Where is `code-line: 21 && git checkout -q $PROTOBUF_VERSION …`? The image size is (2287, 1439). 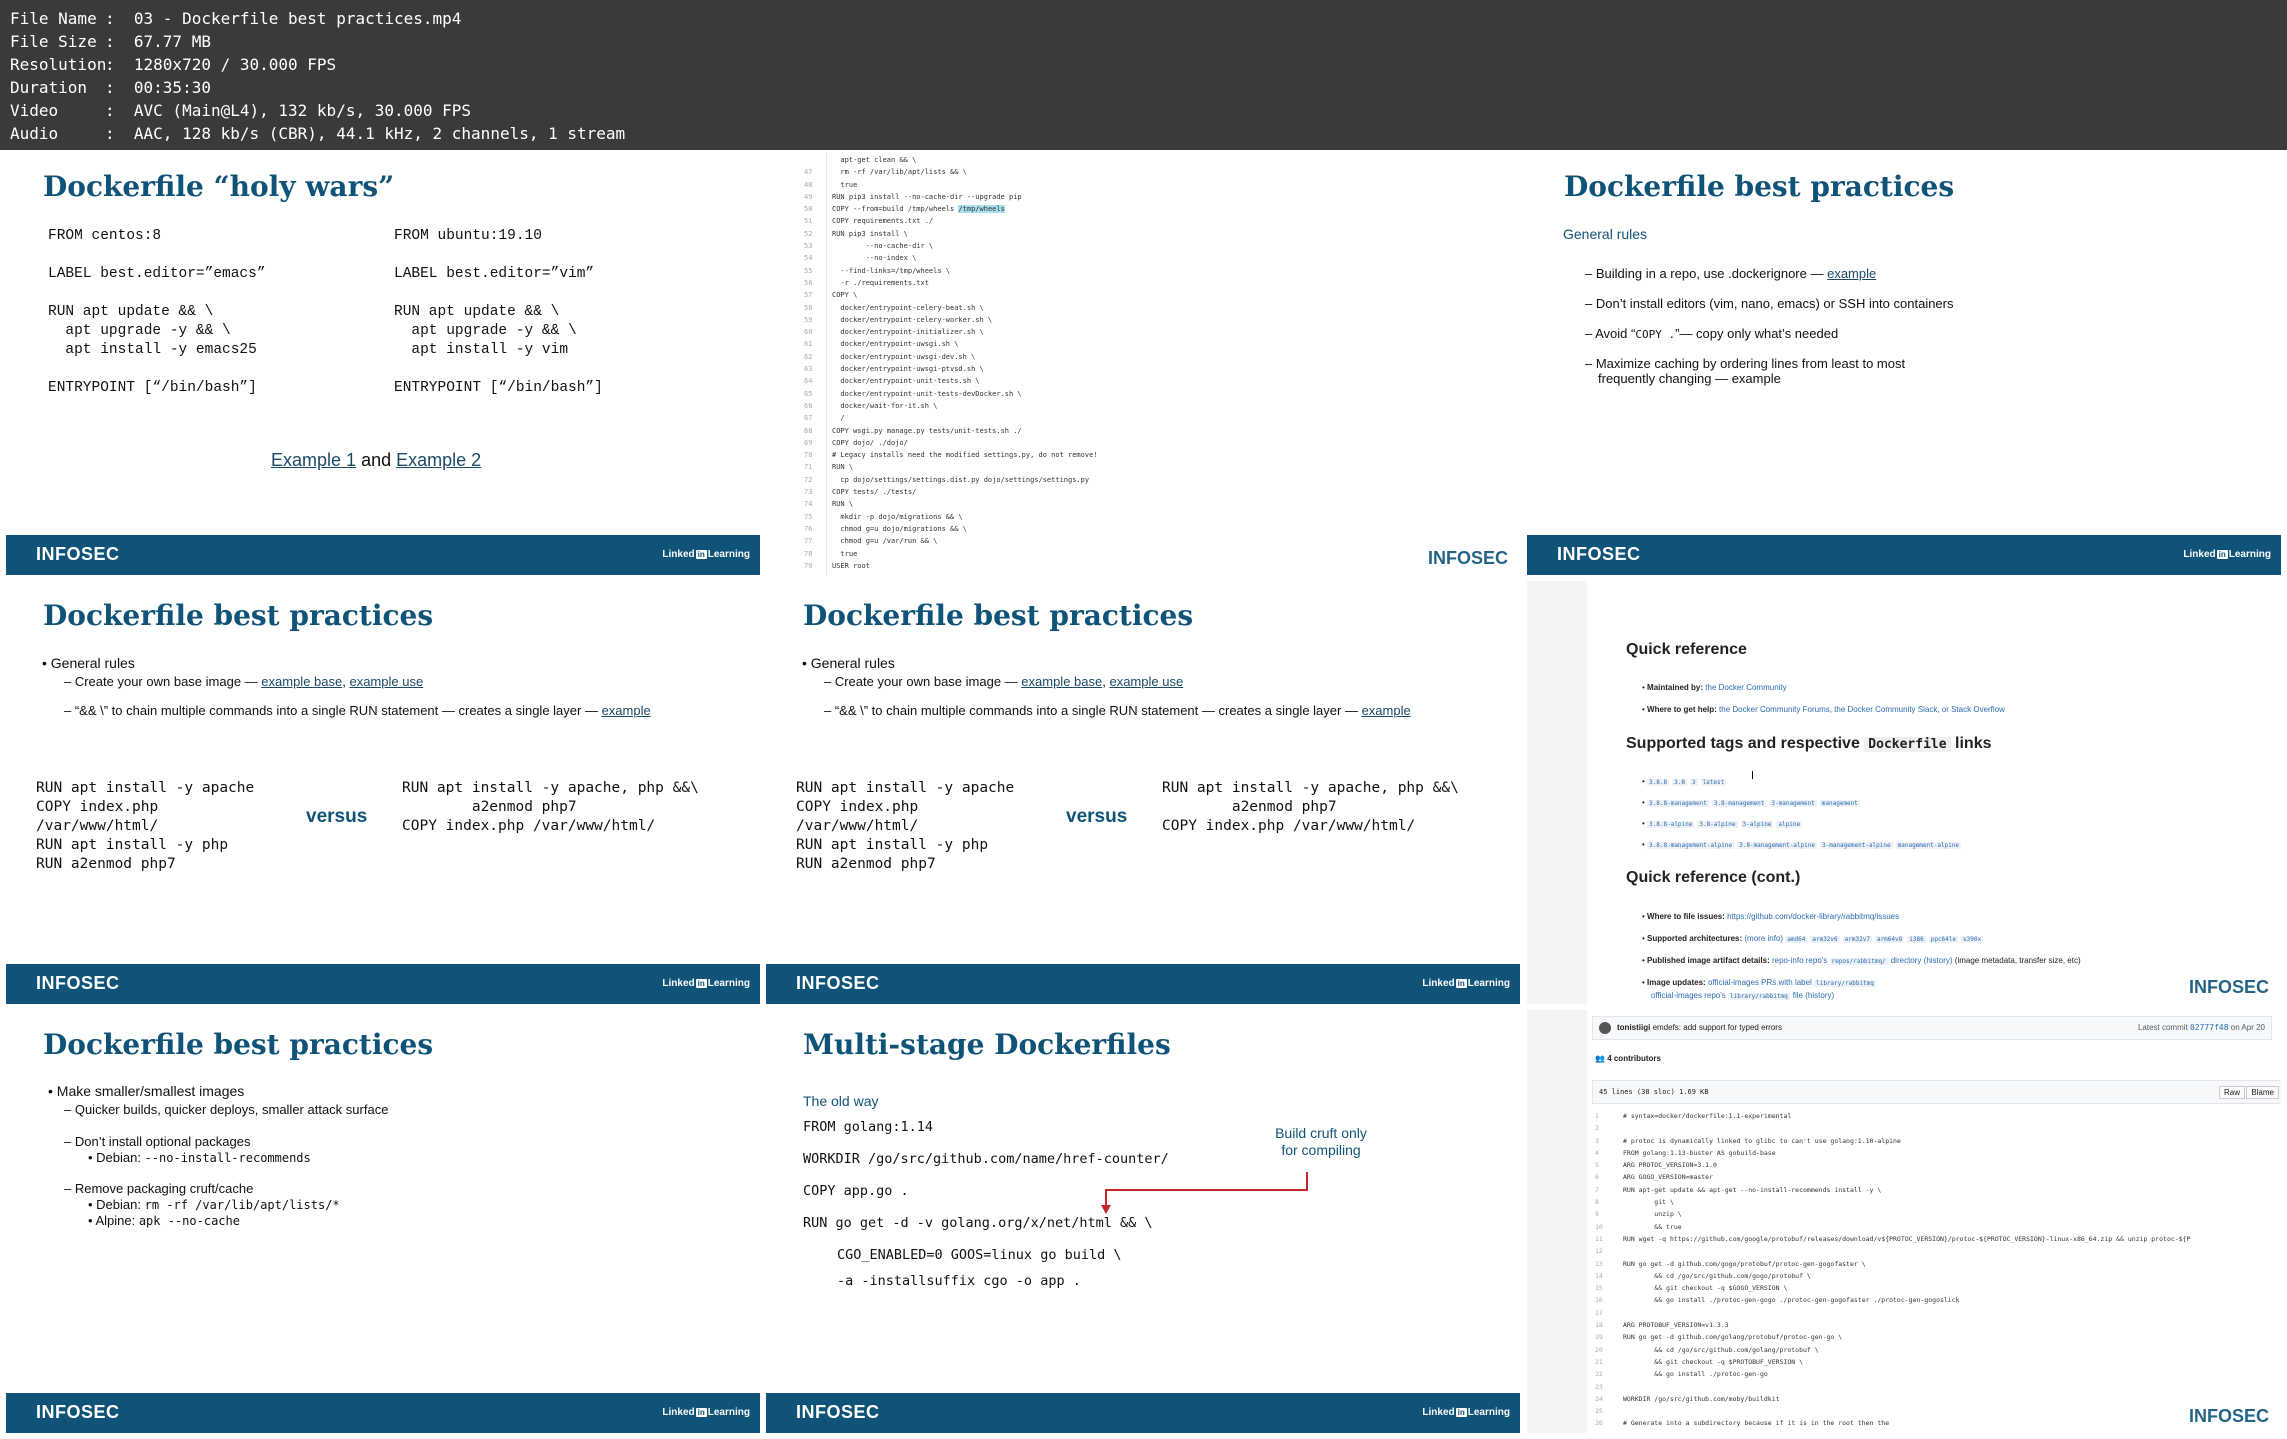 code-line: 21 && git checkout -q $PROTOBUF_VERSION … is located at coordinates (1699, 1361).